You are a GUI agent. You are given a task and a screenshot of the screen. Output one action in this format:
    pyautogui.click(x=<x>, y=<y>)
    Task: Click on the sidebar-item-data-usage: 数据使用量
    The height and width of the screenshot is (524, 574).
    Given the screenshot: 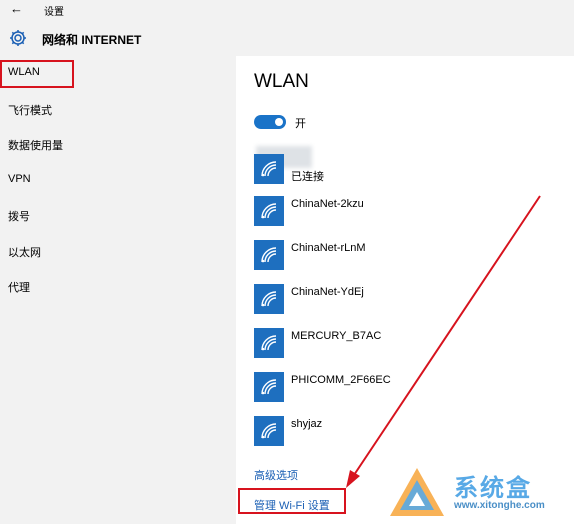 What is the action you would take?
    pyautogui.click(x=118, y=144)
    